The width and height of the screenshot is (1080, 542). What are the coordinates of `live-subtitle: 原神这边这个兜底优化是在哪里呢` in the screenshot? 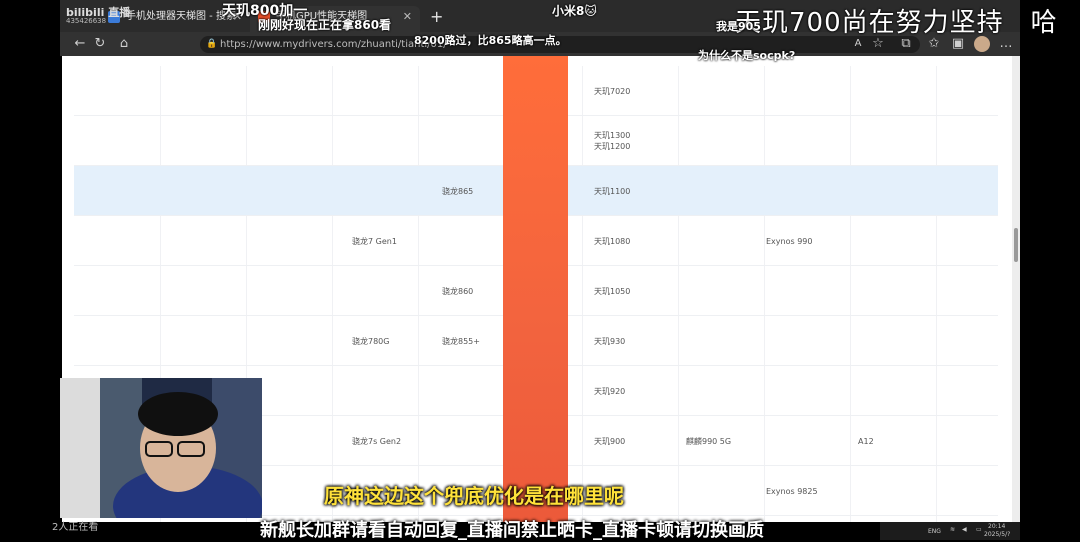 It's located at (474, 496).